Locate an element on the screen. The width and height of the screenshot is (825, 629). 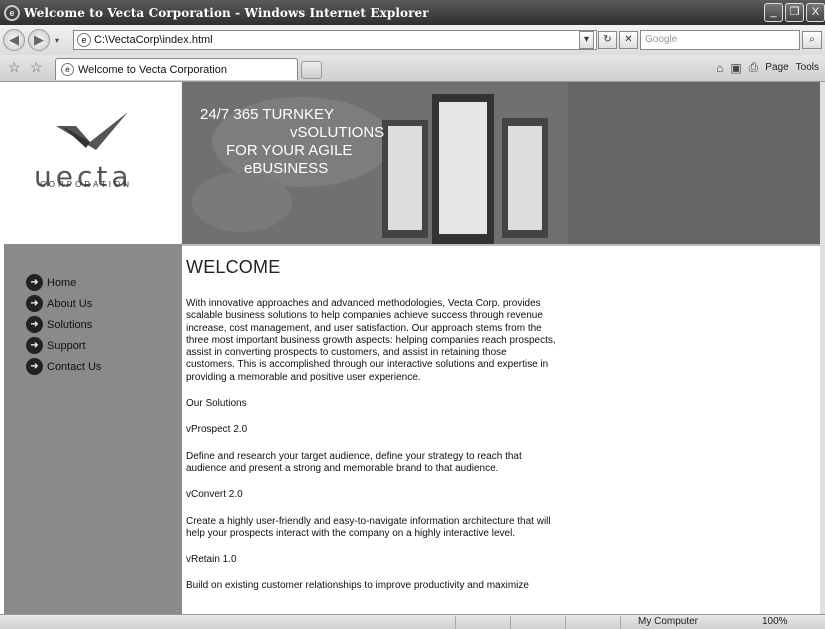
home-icon: ⌂ is located at coordinates (719, 68).